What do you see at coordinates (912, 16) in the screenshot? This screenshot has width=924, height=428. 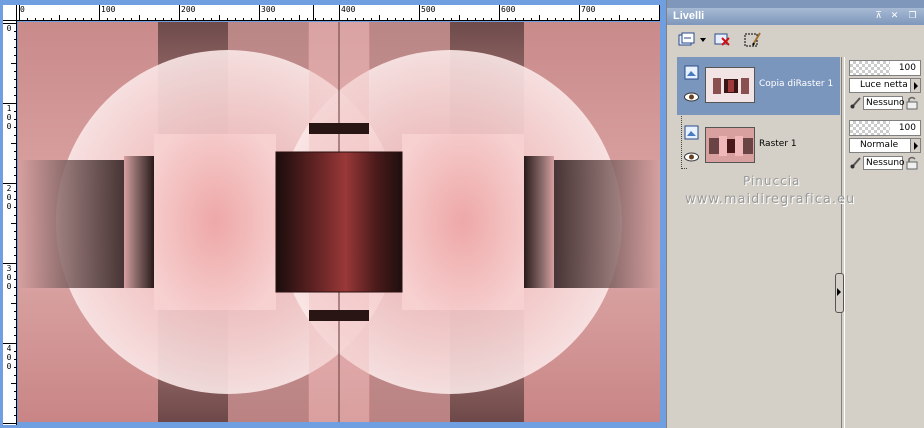 I see `restore-icon: ❐` at bounding box center [912, 16].